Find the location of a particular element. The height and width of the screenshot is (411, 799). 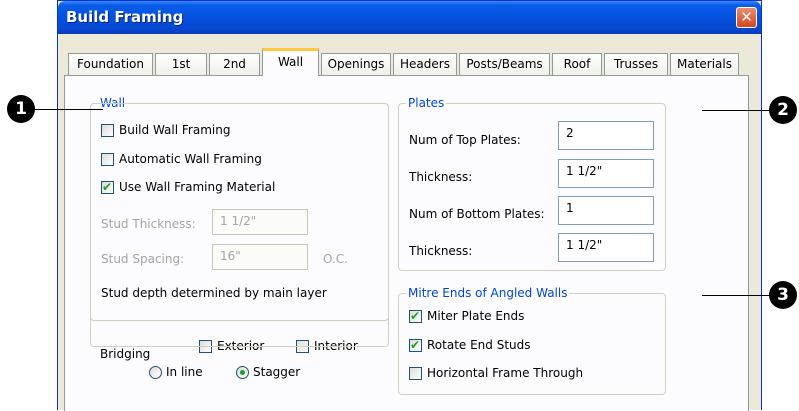

tab-label: Roof is located at coordinates (577, 64).